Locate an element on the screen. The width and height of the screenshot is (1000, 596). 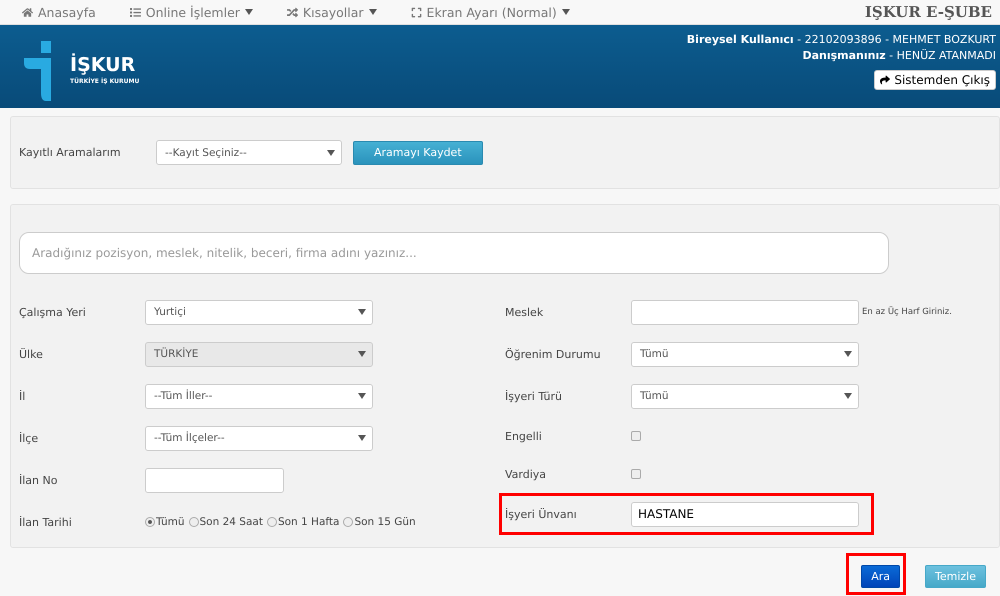
radio-option: Son 15 Gün is located at coordinates (379, 522).